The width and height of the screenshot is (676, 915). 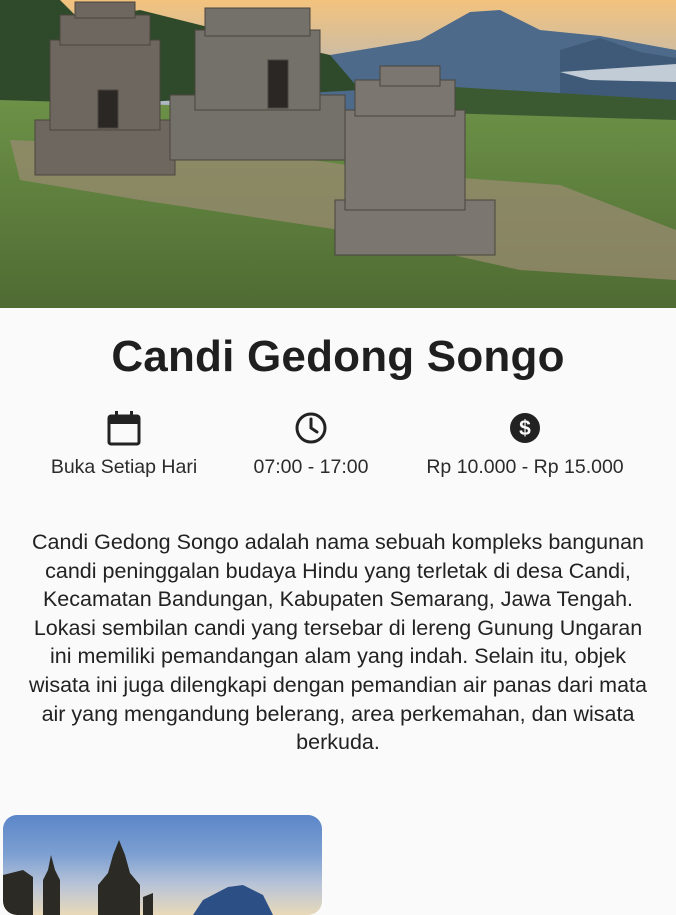 I want to click on info-hours: 07:00 - 17:00, so click(x=311, y=443).